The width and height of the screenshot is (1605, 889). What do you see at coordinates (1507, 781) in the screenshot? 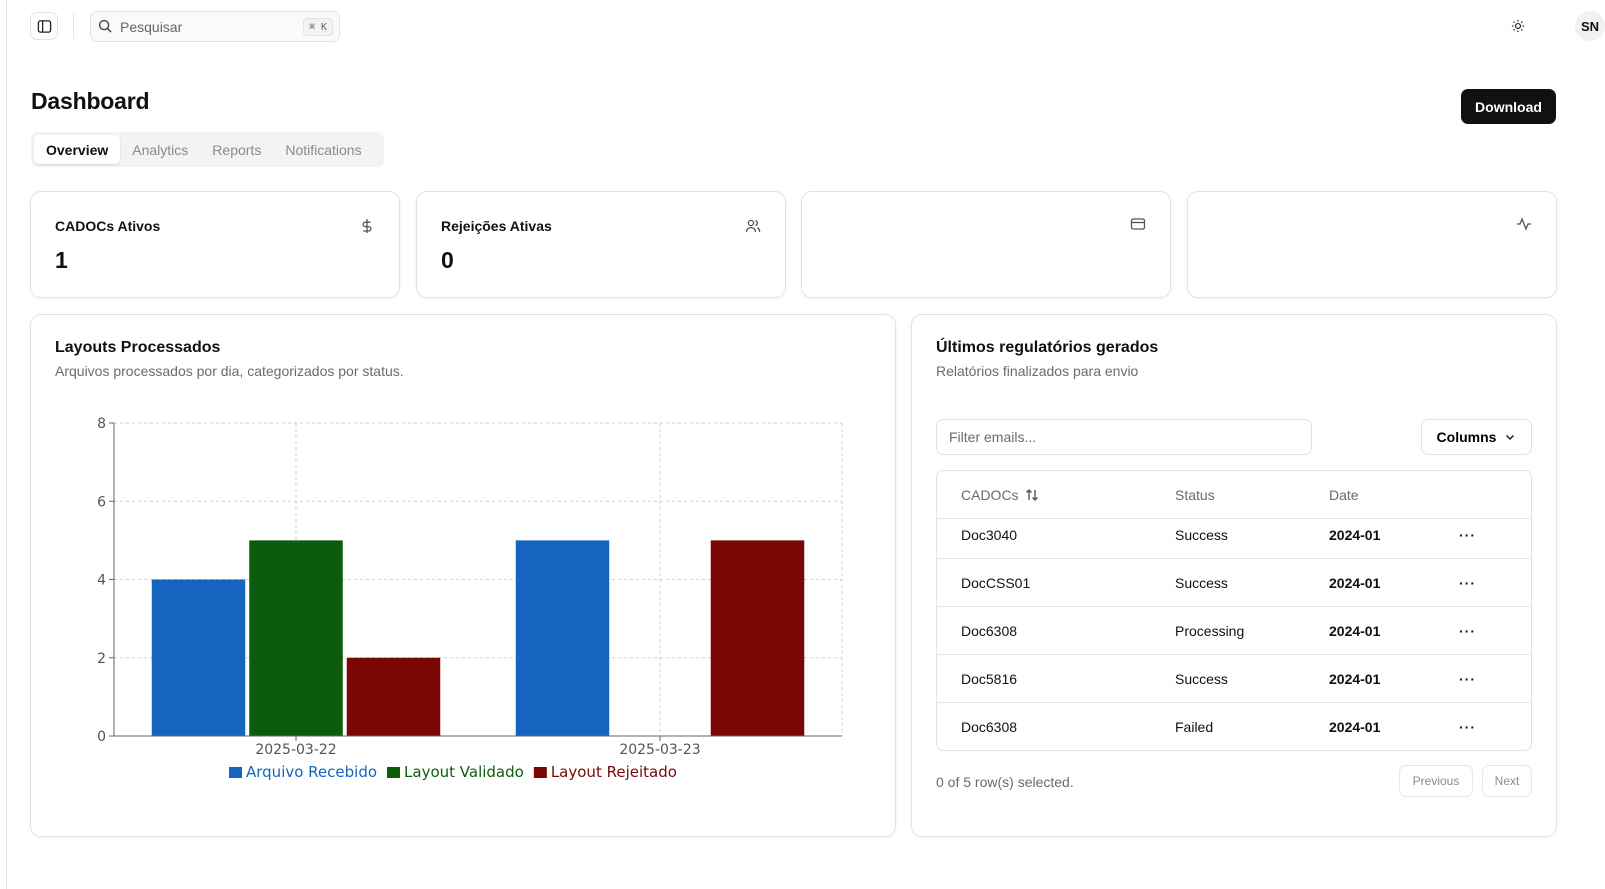
I see `next-button: Next` at bounding box center [1507, 781].